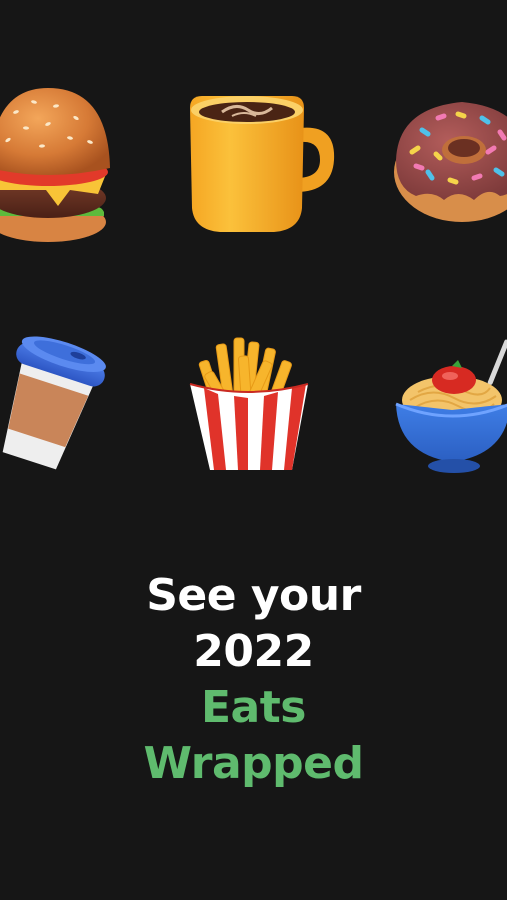 The width and height of the screenshot is (507, 900). I want to click on coffee-mug-icon, so click(262, 163).